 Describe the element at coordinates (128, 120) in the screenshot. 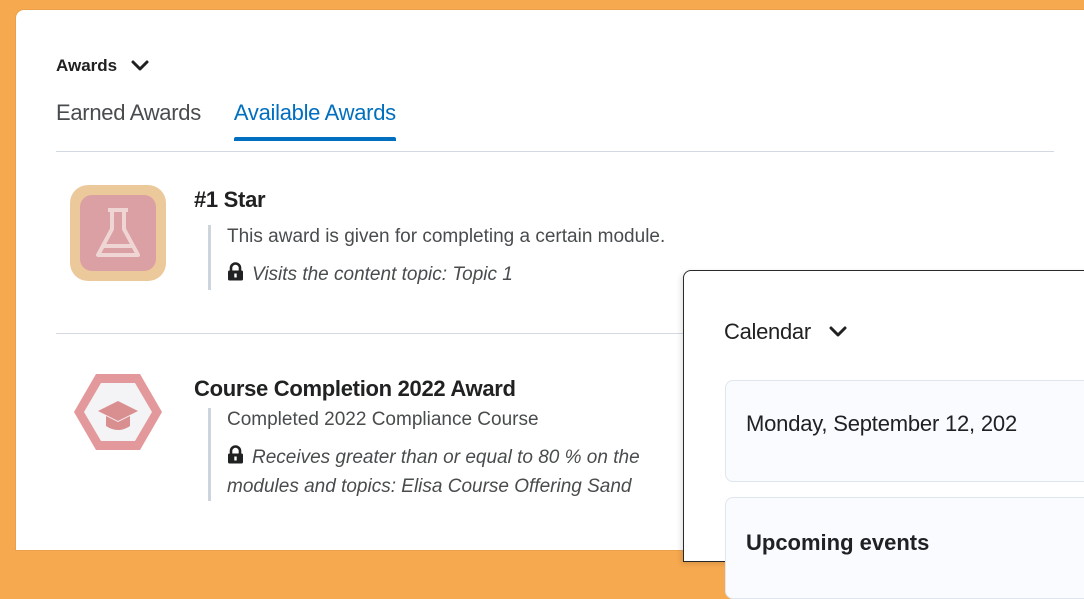

I see `tab-earned-awards: Earned Awards` at that location.